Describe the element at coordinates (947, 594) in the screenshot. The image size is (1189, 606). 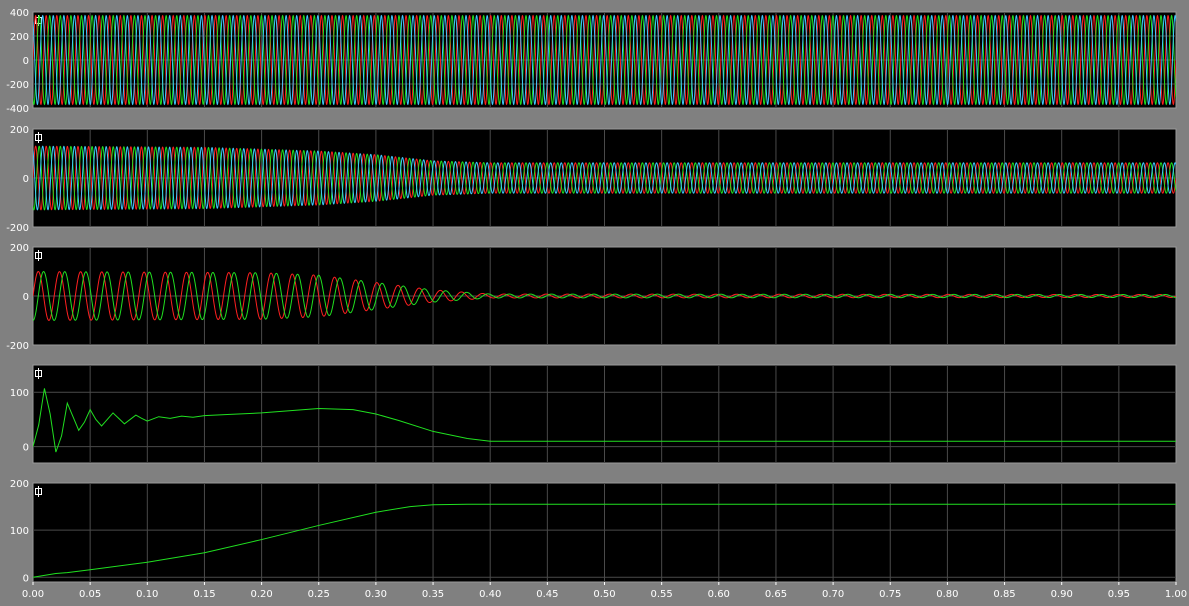
I see `x-tick-label: 0.80` at that location.